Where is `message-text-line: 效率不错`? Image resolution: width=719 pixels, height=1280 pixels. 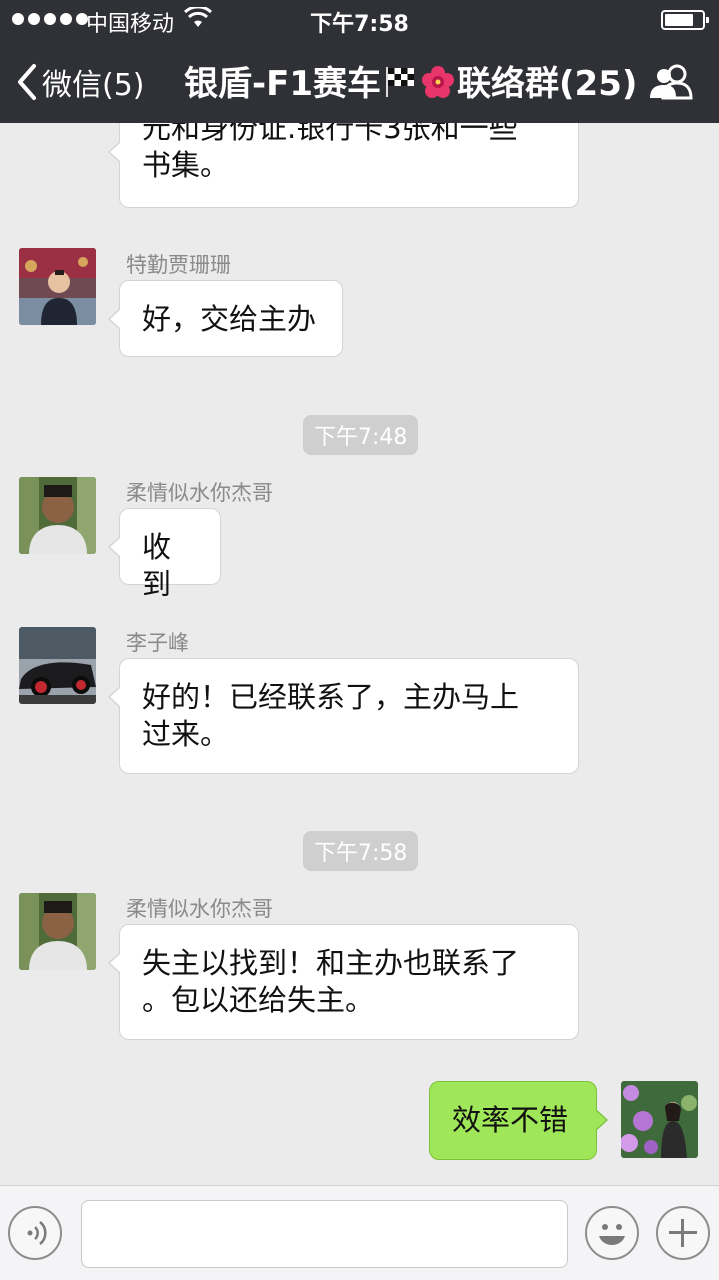 message-text-line: 效率不错 is located at coordinates (510, 1120).